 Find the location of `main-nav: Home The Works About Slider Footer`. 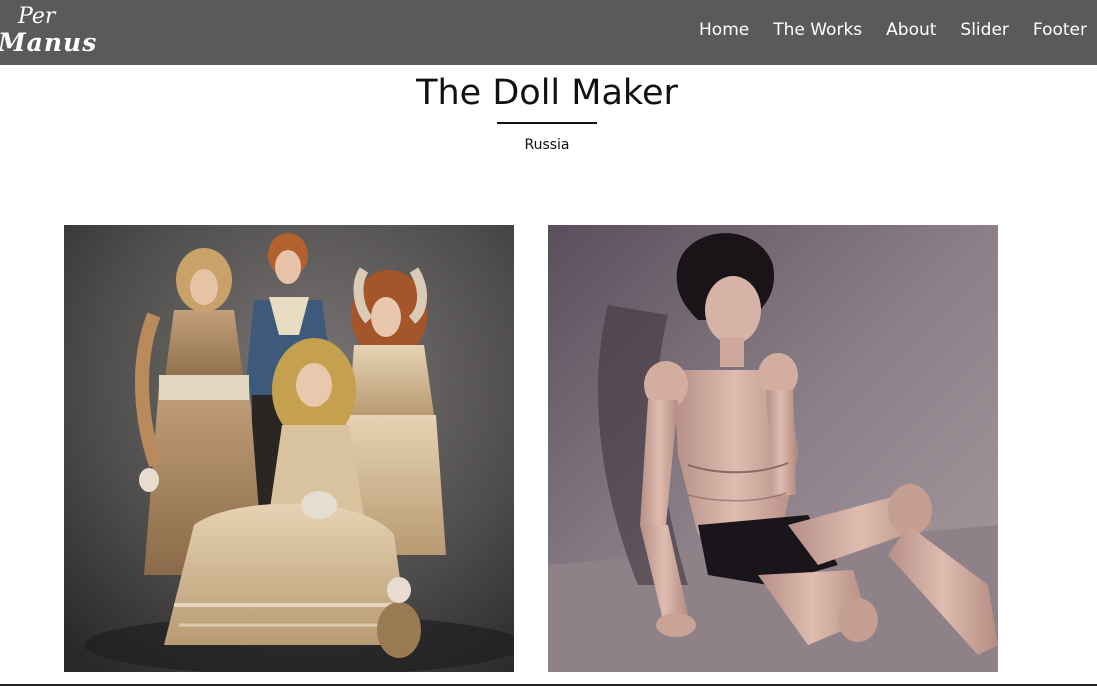

main-nav: Home The Works About Slider Footer is located at coordinates (893, 30).